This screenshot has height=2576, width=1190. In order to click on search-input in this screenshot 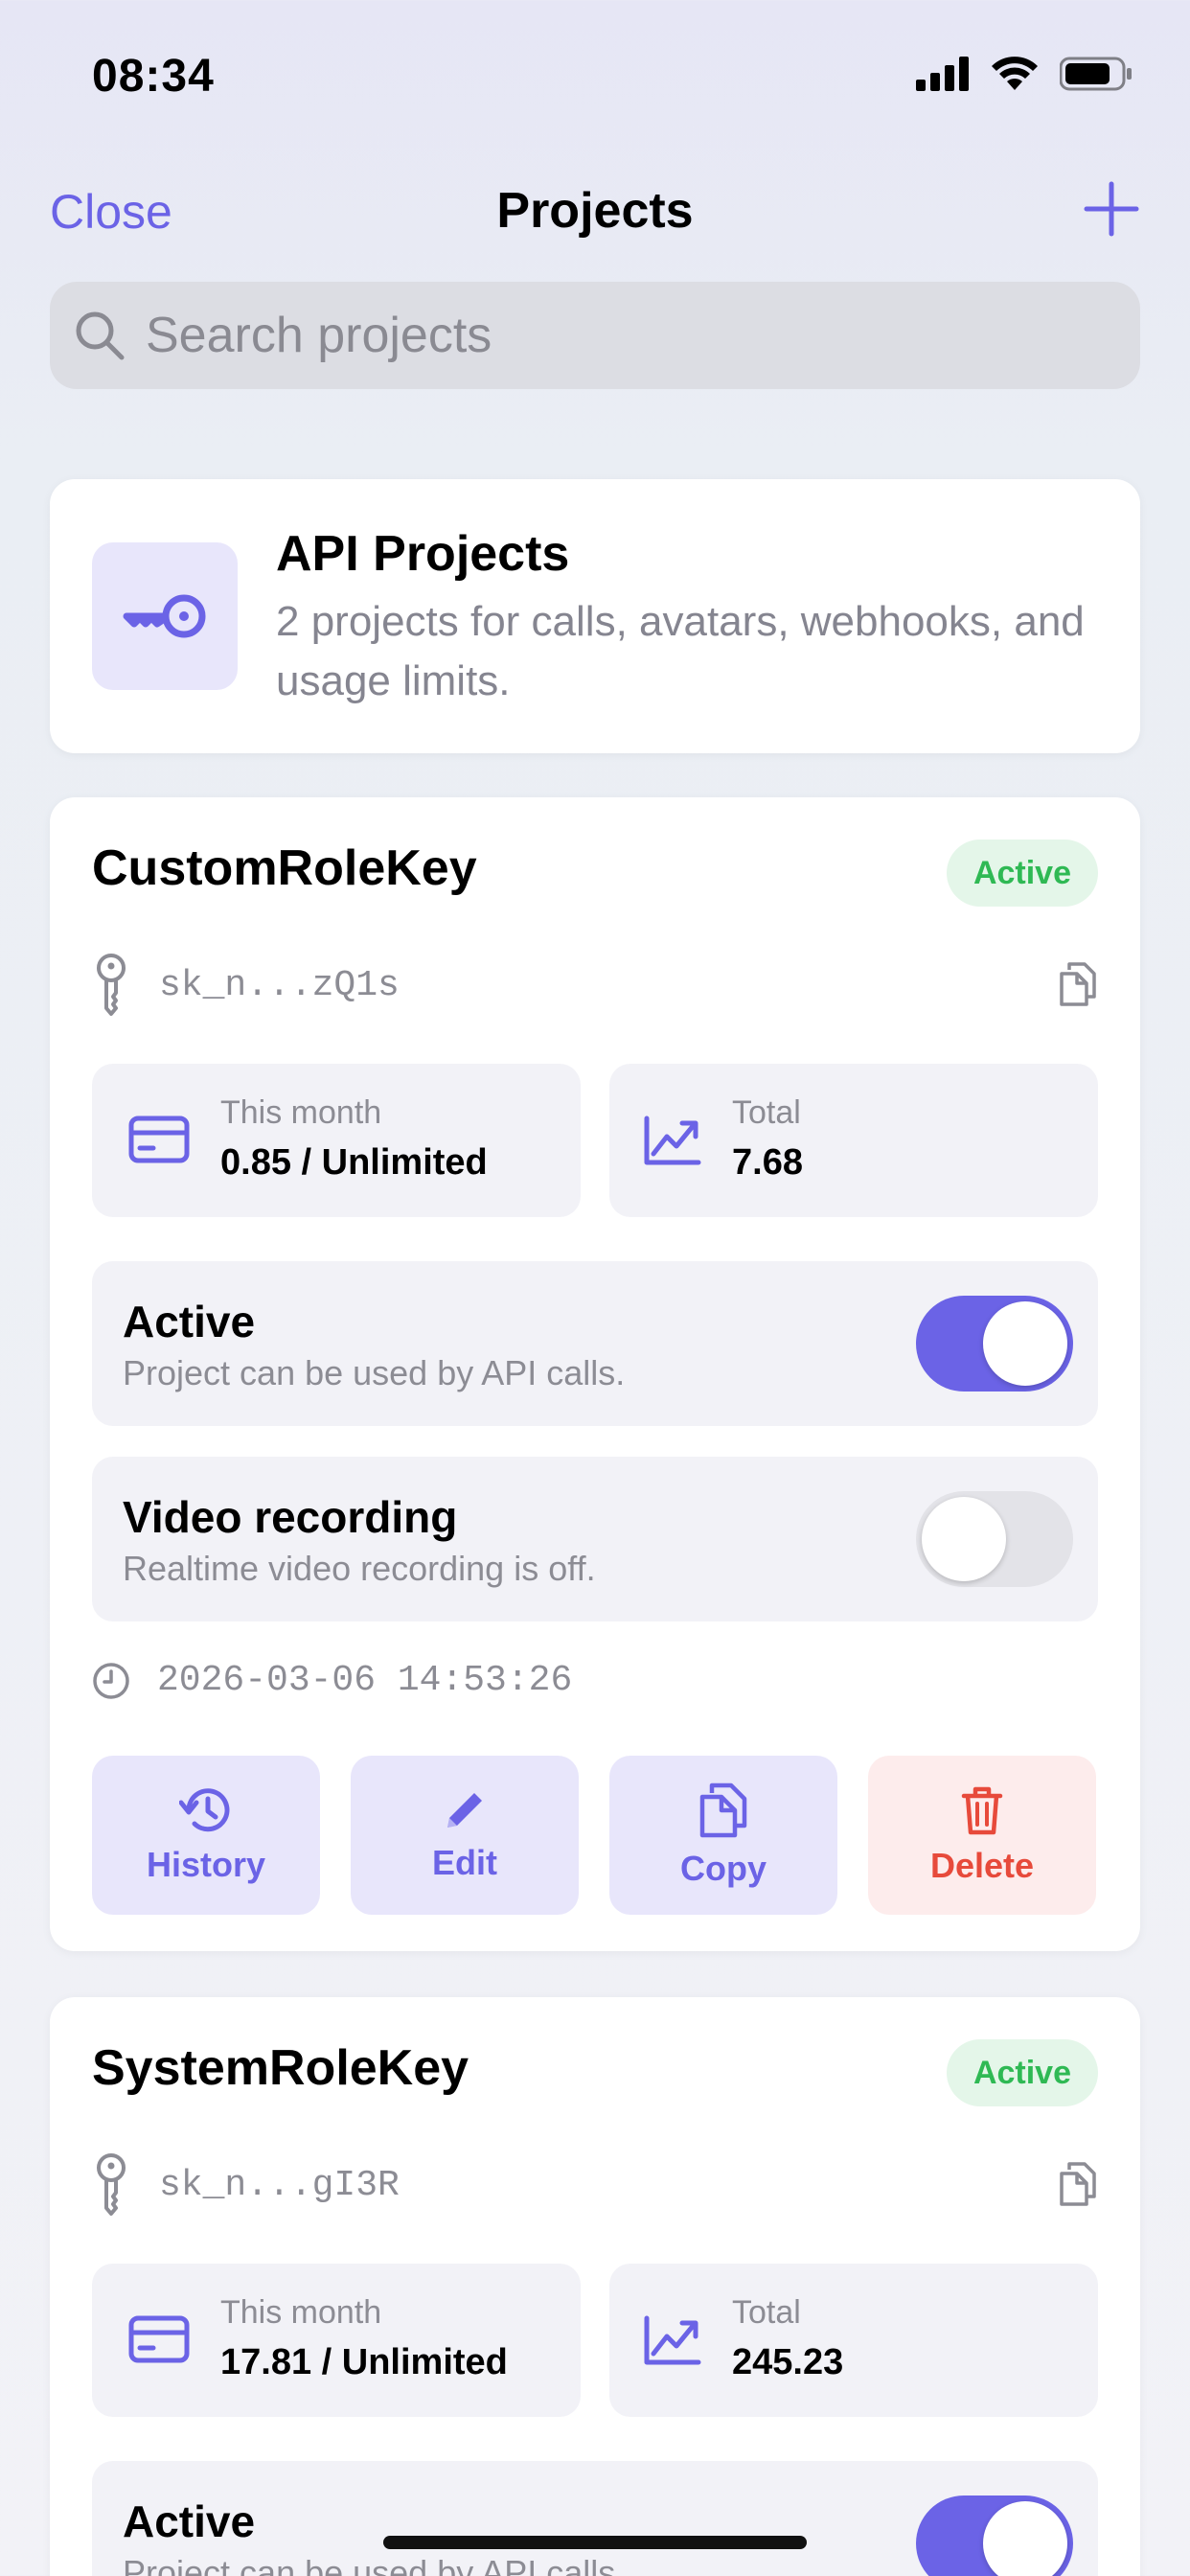, I will do `click(616, 335)`.